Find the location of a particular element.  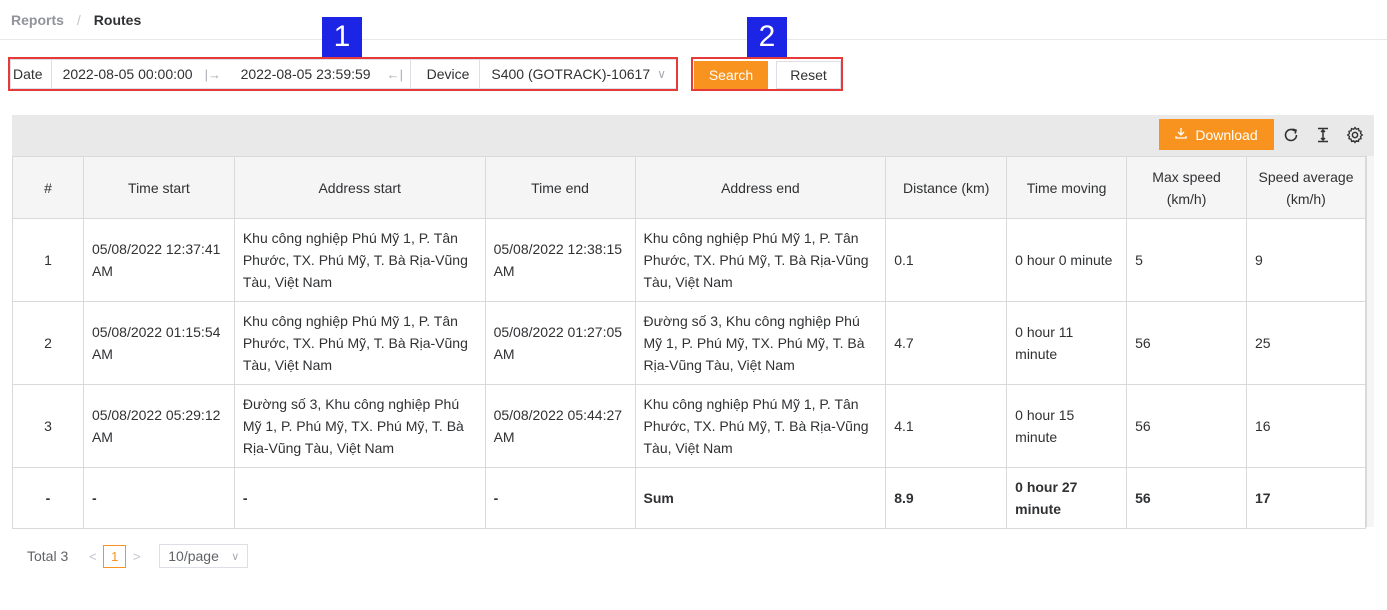

sum-cell-label: Sum is located at coordinates (760, 498).